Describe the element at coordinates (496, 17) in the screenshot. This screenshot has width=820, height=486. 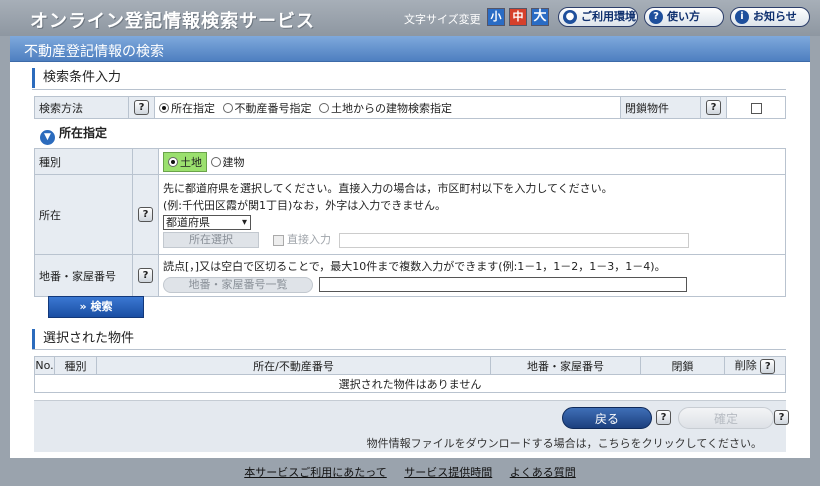
I see `font-size-small-button: 小` at that location.